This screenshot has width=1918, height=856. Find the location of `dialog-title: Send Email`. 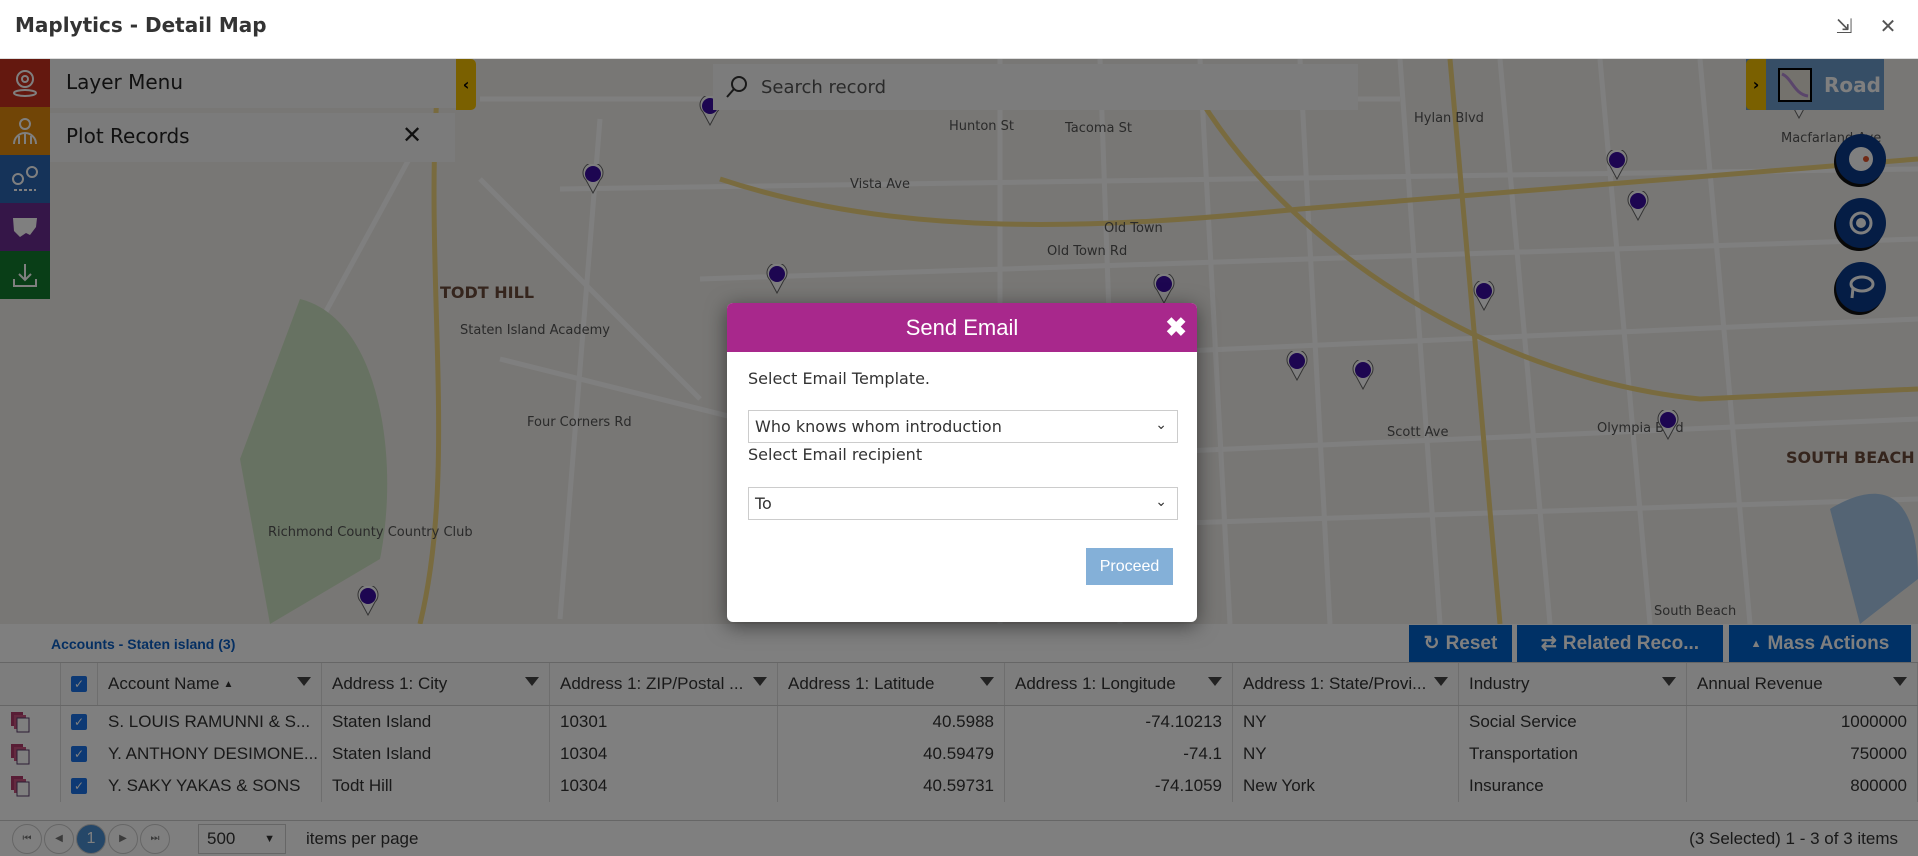

dialog-title: Send Email is located at coordinates (962, 327).